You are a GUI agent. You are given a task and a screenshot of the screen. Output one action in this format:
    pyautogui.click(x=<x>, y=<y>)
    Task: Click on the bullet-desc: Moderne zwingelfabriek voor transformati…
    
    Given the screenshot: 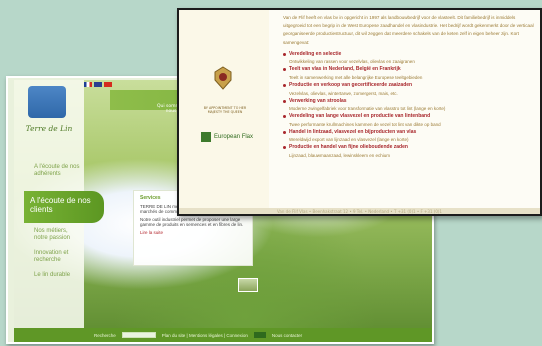 What is the action you would take?
    pyautogui.click(x=367, y=109)
    